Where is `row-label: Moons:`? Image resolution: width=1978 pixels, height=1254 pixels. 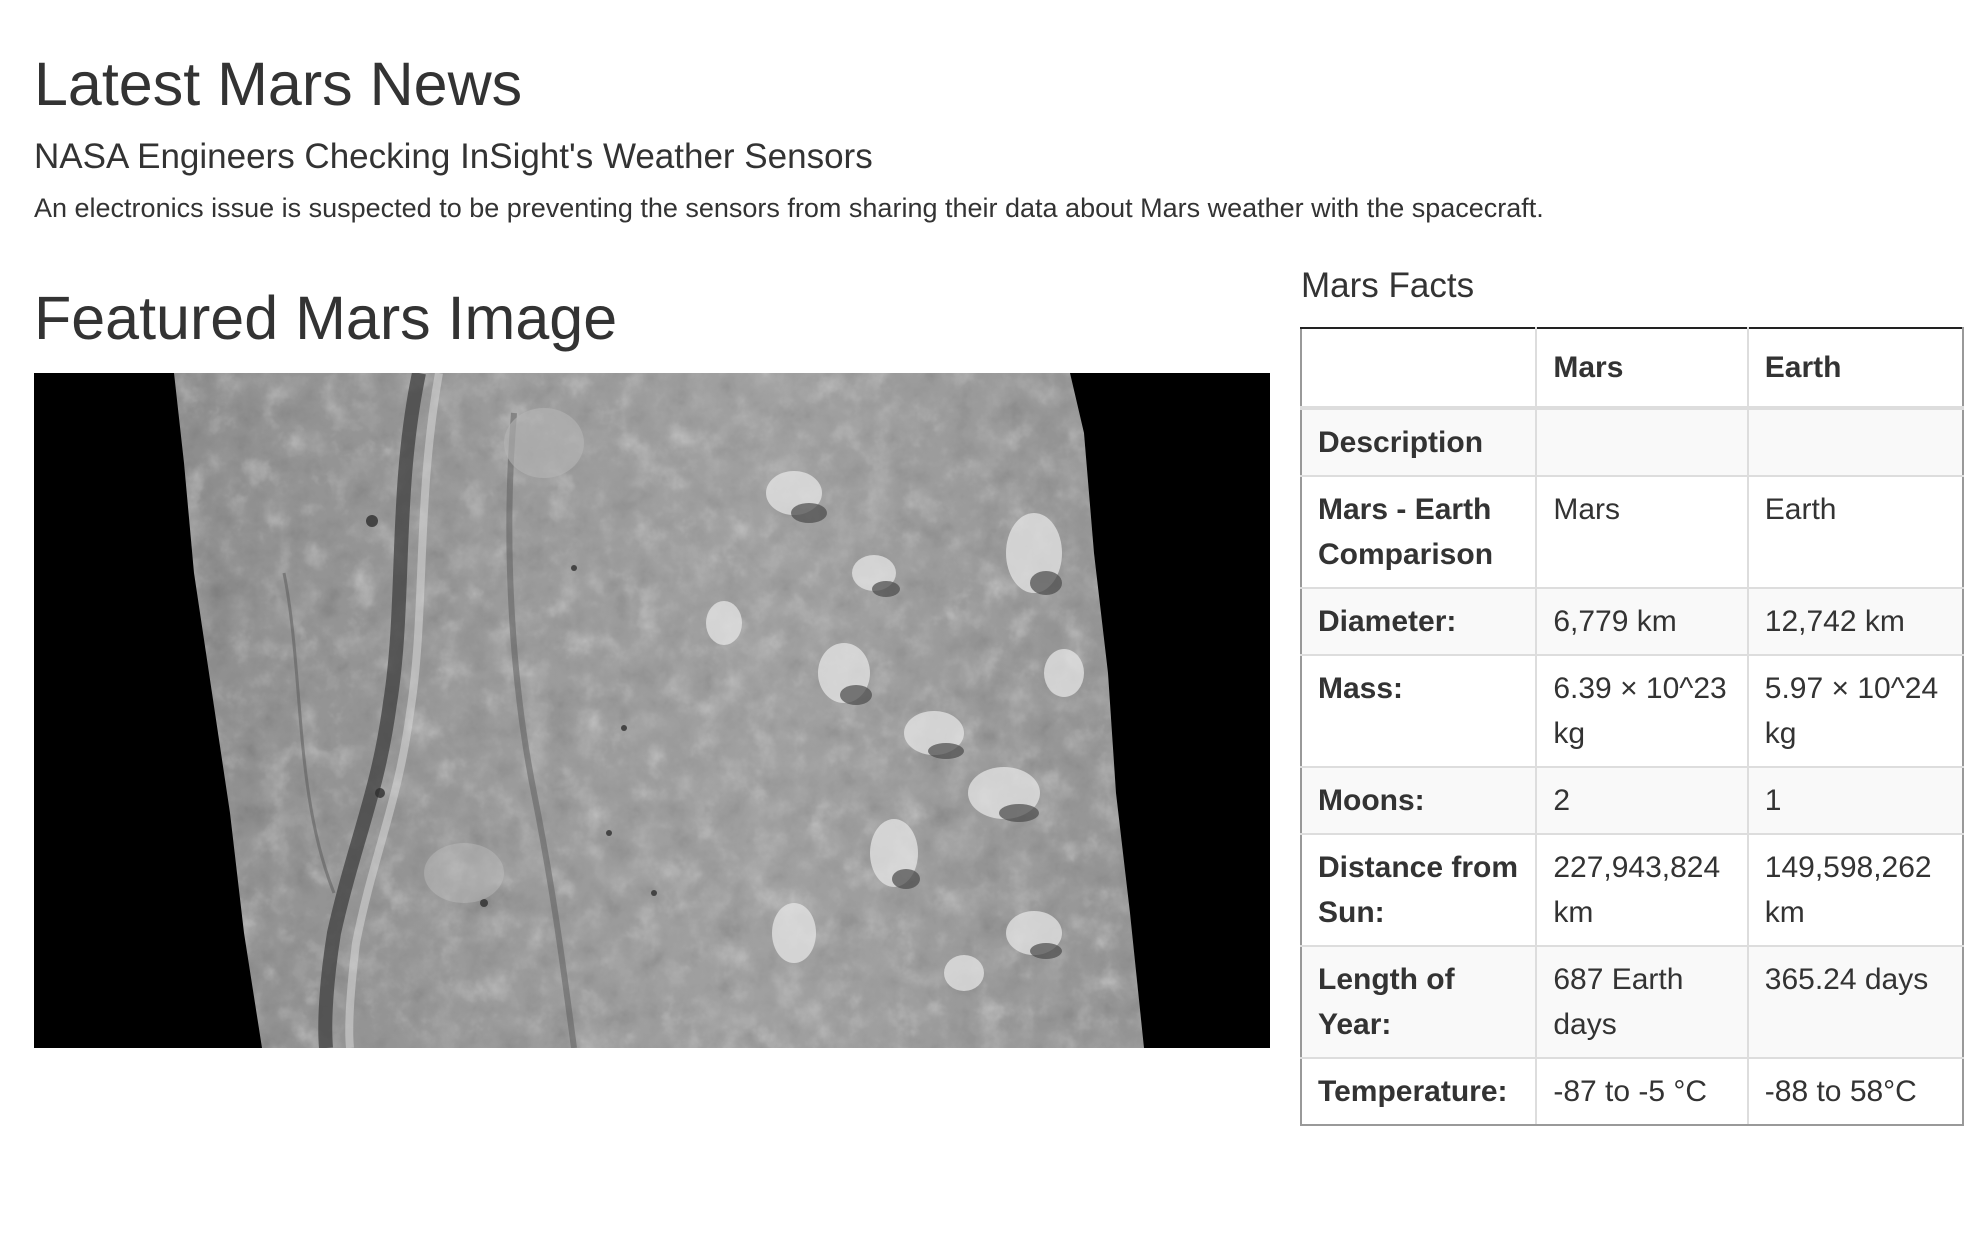 row-label: Moons: is located at coordinates (1418, 800).